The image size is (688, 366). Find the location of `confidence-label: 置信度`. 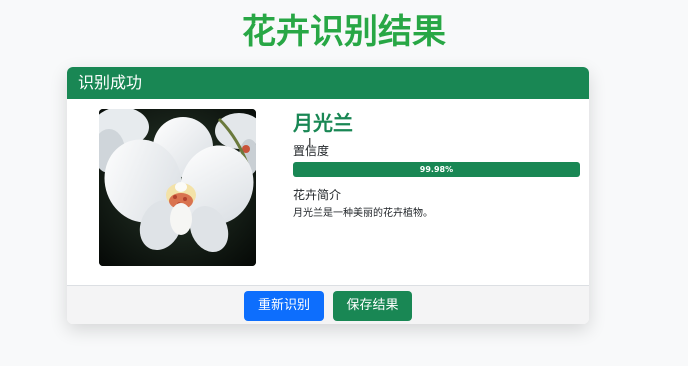

confidence-label: 置信度 is located at coordinates (311, 151).